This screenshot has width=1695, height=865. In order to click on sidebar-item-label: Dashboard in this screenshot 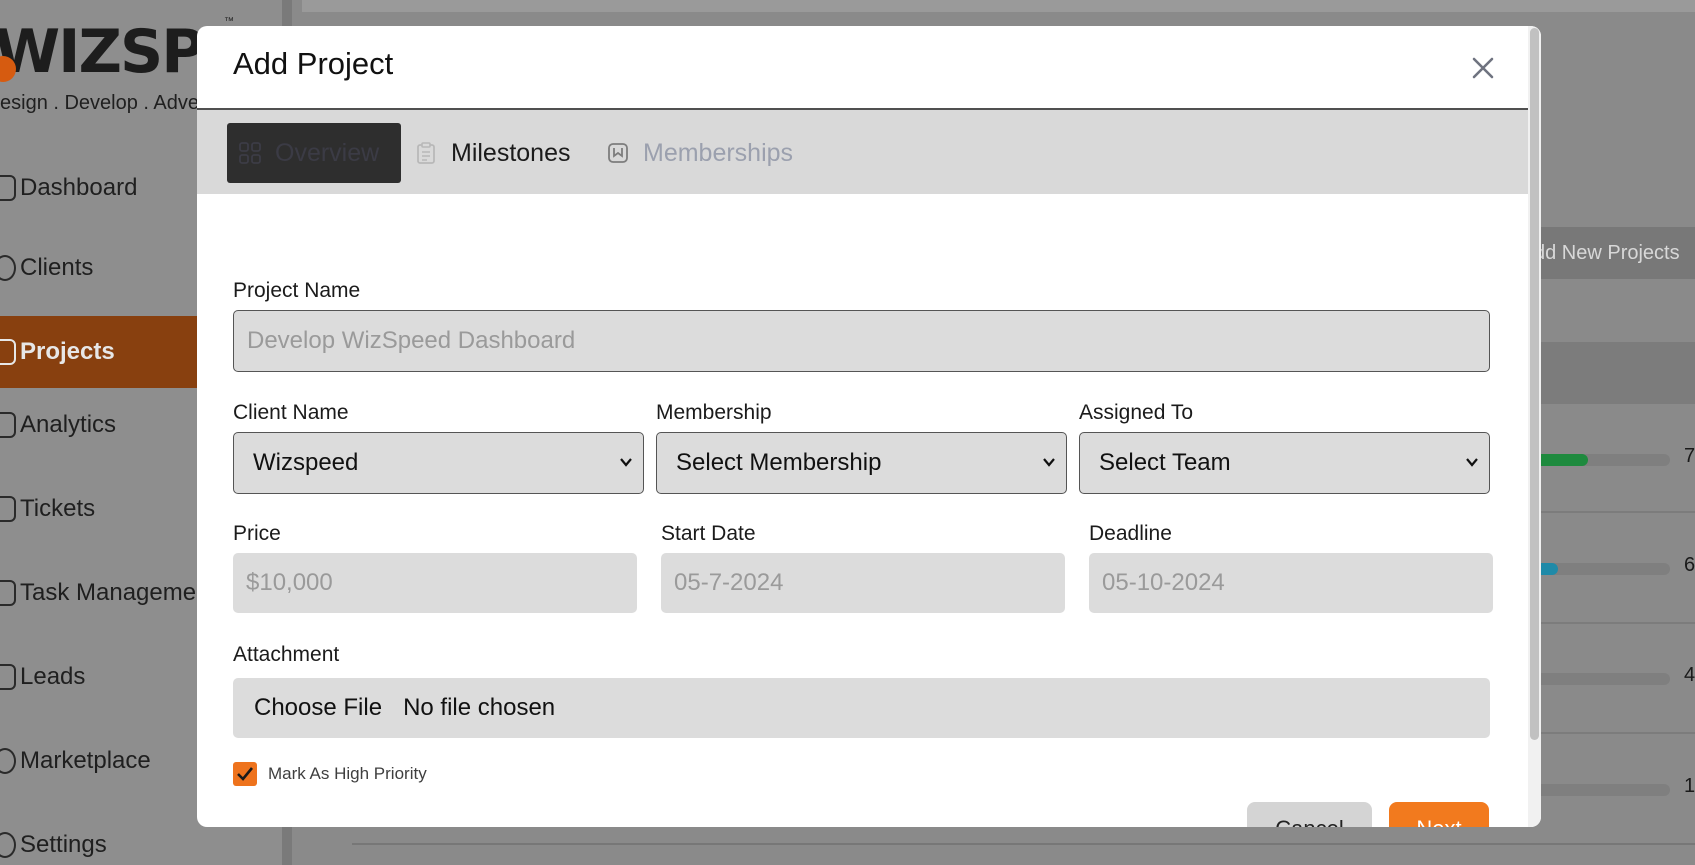, I will do `click(79, 187)`.